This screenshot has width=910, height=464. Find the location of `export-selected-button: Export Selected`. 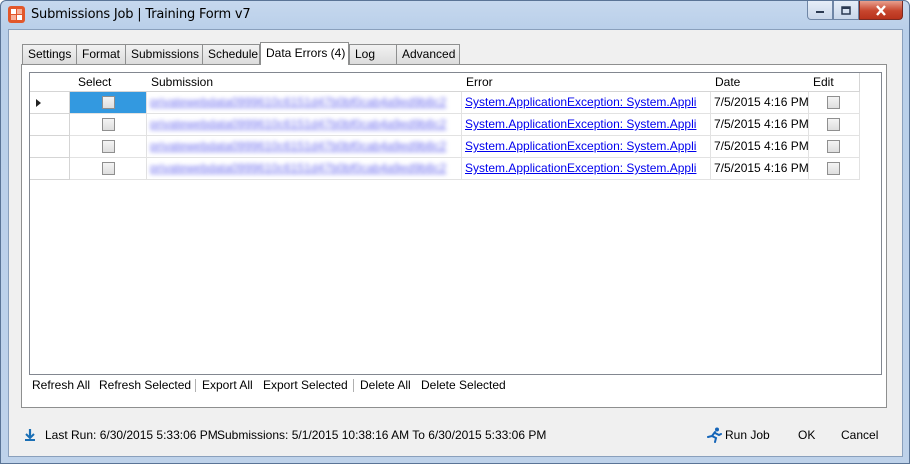

export-selected-button: Export Selected is located at coordinates (305, 385).